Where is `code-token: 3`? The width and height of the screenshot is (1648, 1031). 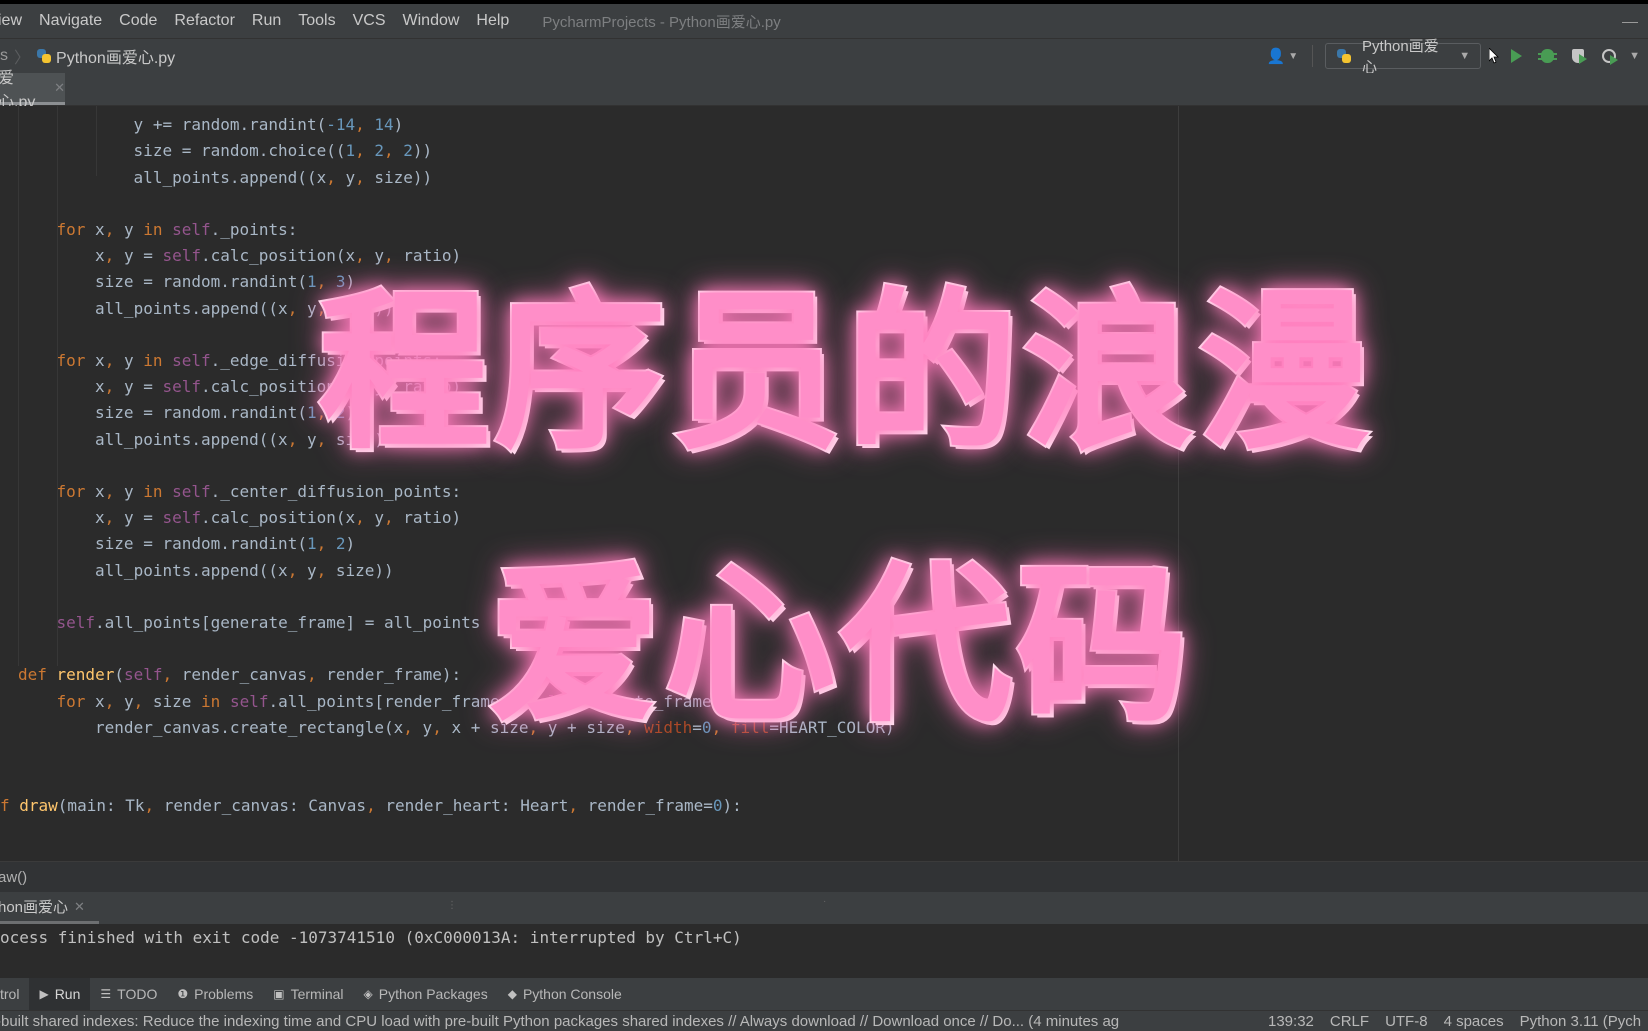 code-token: 3 is located at coordinates (340, 282).